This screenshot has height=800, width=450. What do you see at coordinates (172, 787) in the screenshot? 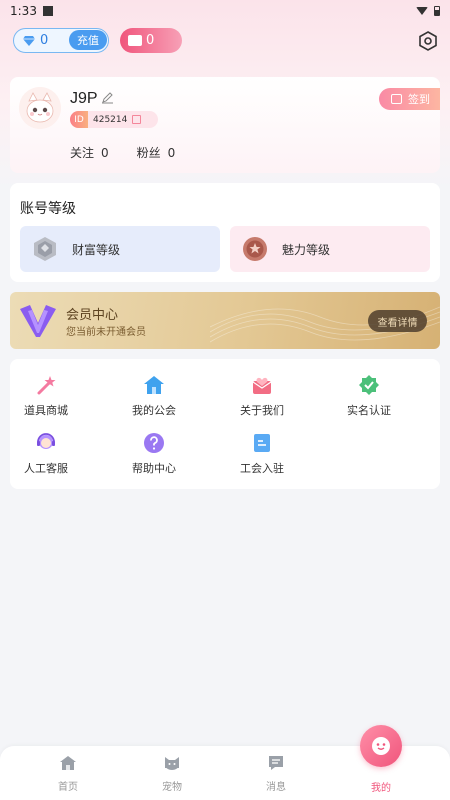
I see `nav-label: 宠物` at bounding box center [172, 787].